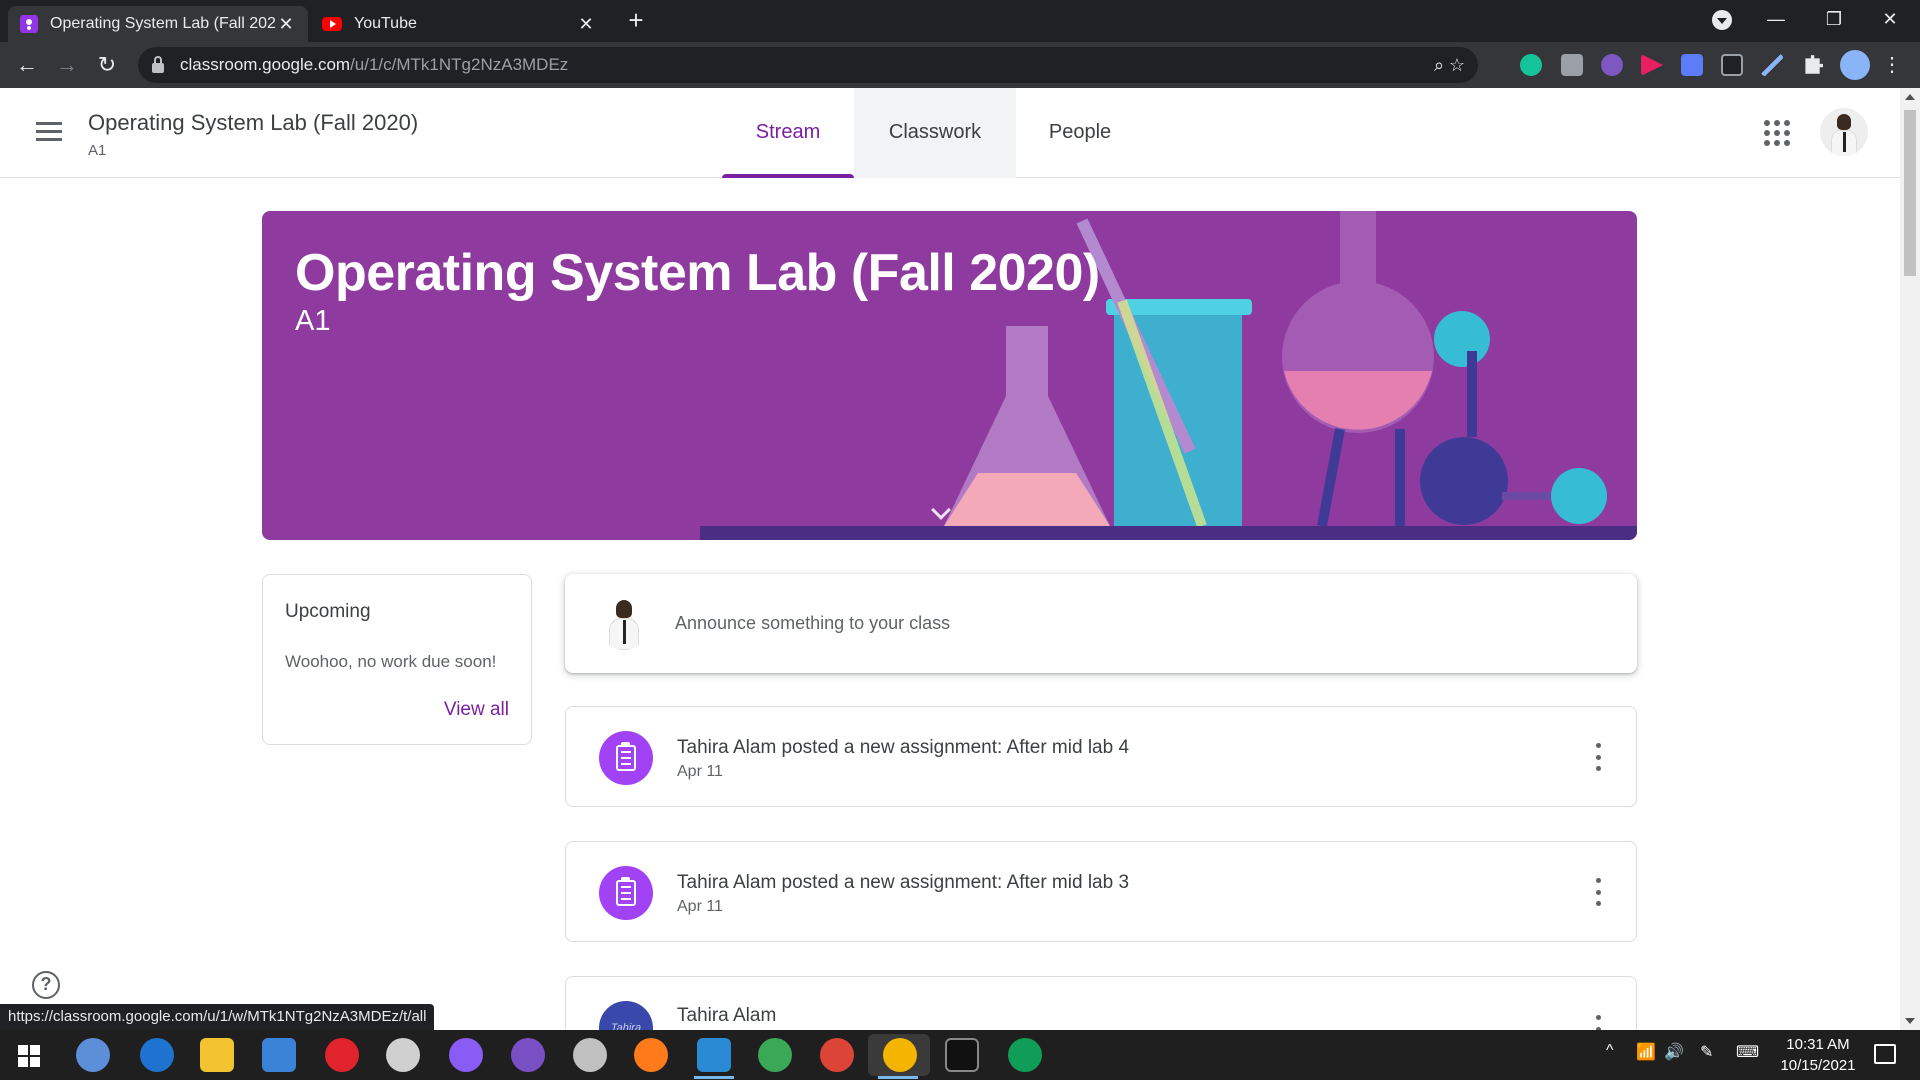 This screenshot has height=1080, width=1920. What do you see at coordinates (590, 1055) in the screenshot?
I see `paint-icon` at bounding box center [590, 1055].